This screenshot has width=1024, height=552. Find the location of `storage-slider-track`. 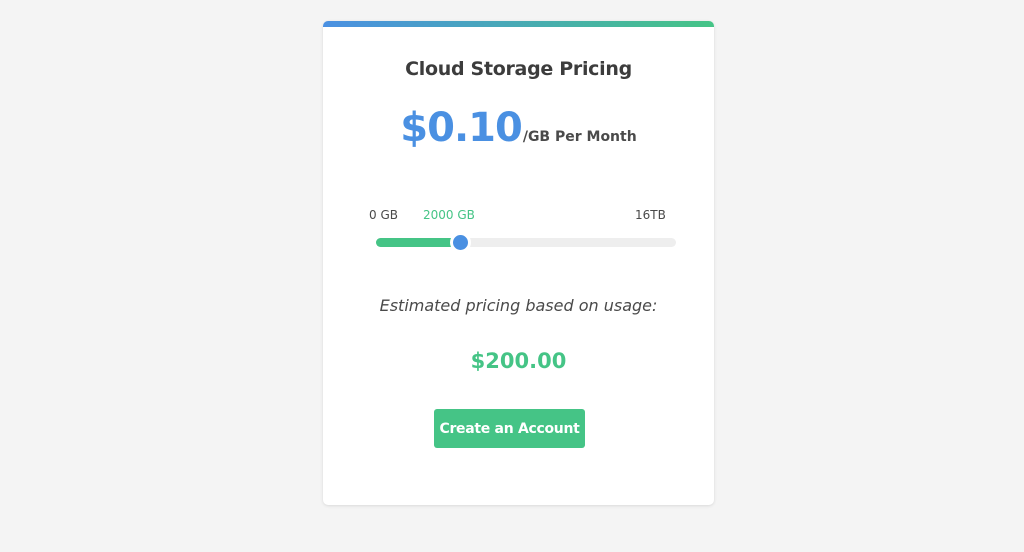

storage-slider-track is located at coordinates (526, 242).